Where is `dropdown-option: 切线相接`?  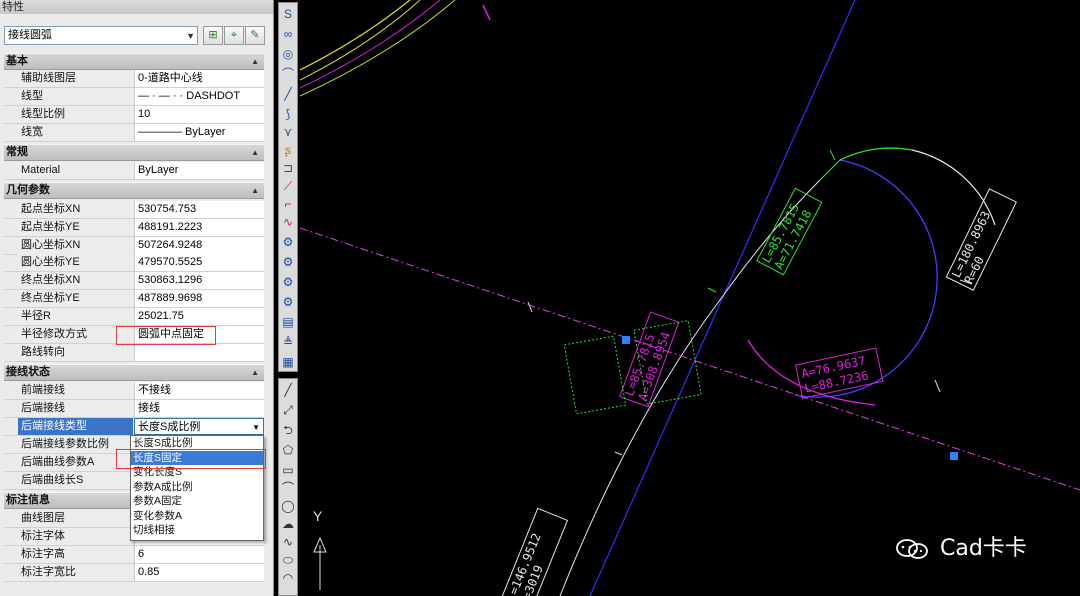
dropdown-option: 切线相接 is located at coordinates (197, 530).